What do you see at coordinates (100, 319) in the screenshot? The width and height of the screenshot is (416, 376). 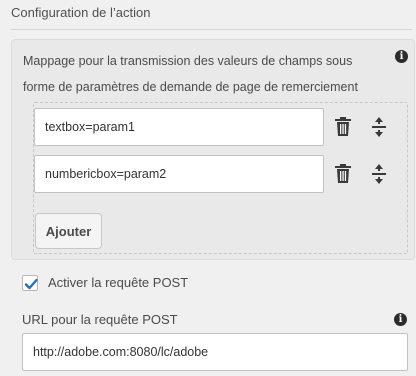 I see `post-url-label: URL pour la requête POST` at bounding box center [100, 319].